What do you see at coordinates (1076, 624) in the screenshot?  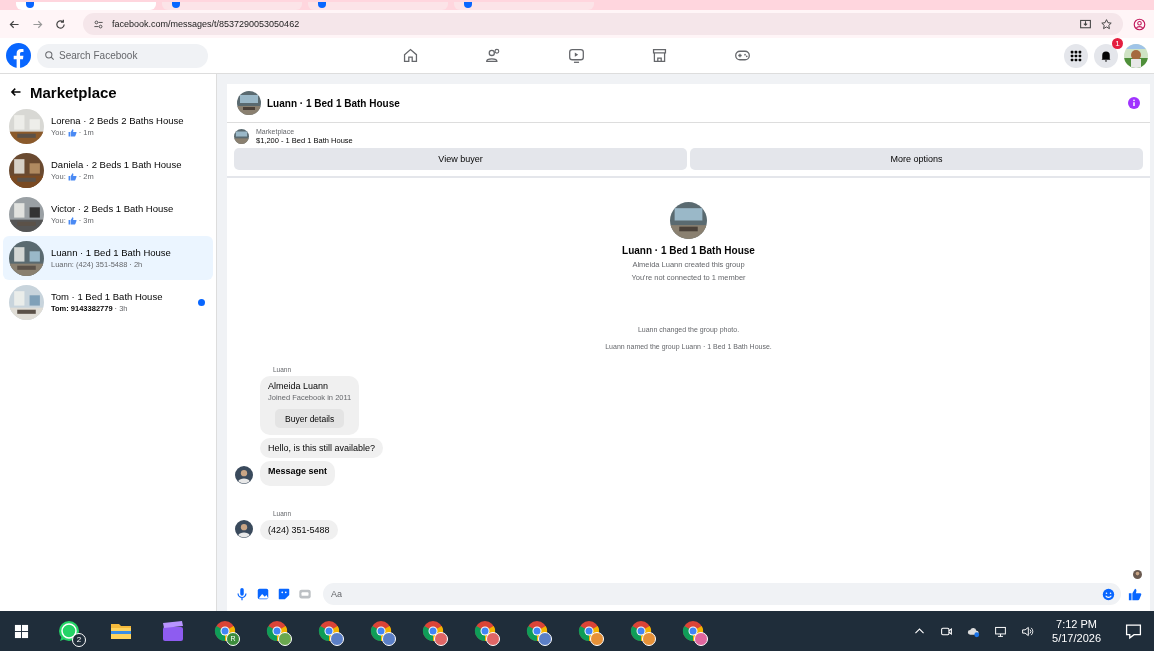 I see `clock-time: 7:12 PM` at bounding box center [1076, 624].